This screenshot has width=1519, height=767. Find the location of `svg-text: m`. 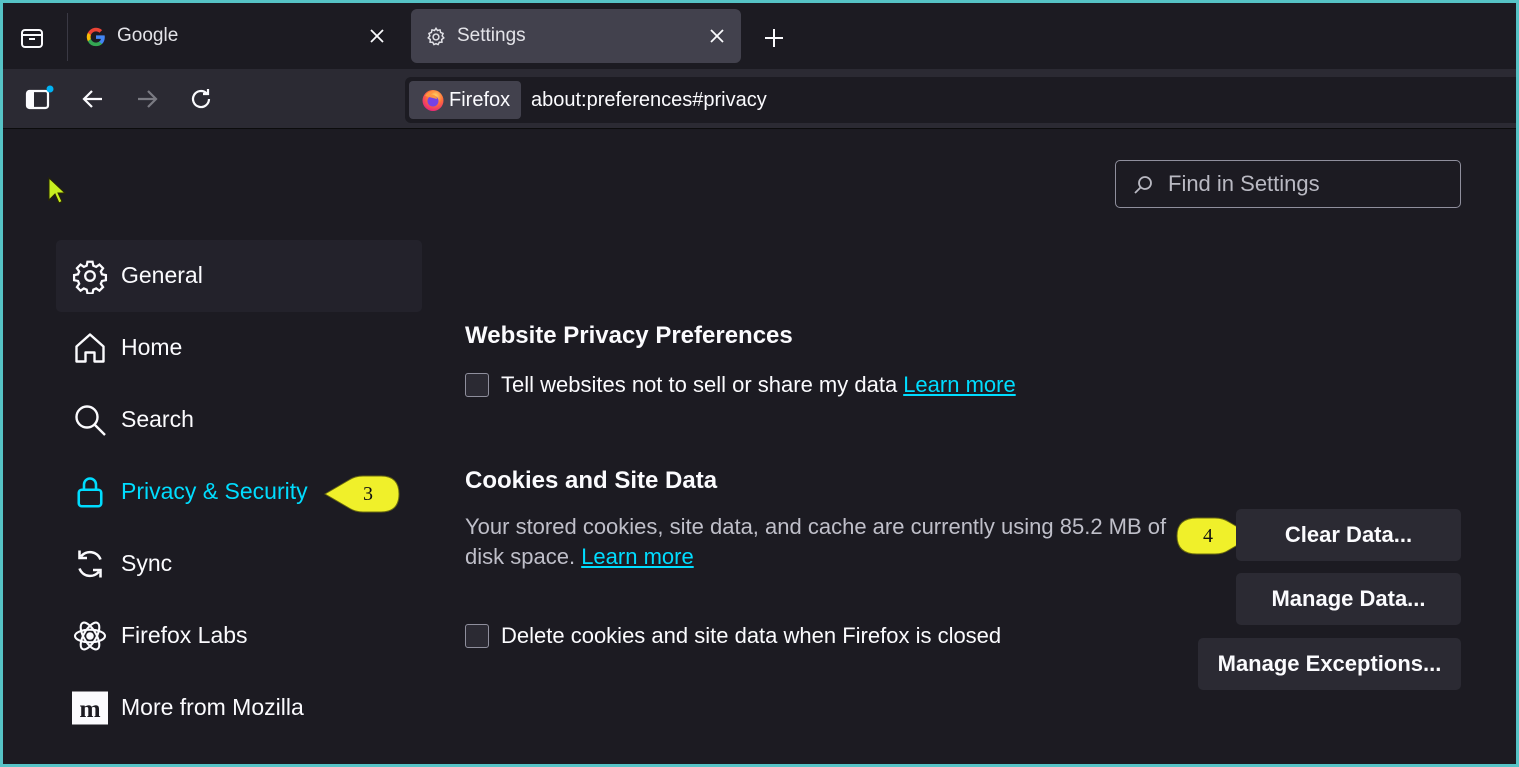

svg-text: m is located at coordinates (89, 708).